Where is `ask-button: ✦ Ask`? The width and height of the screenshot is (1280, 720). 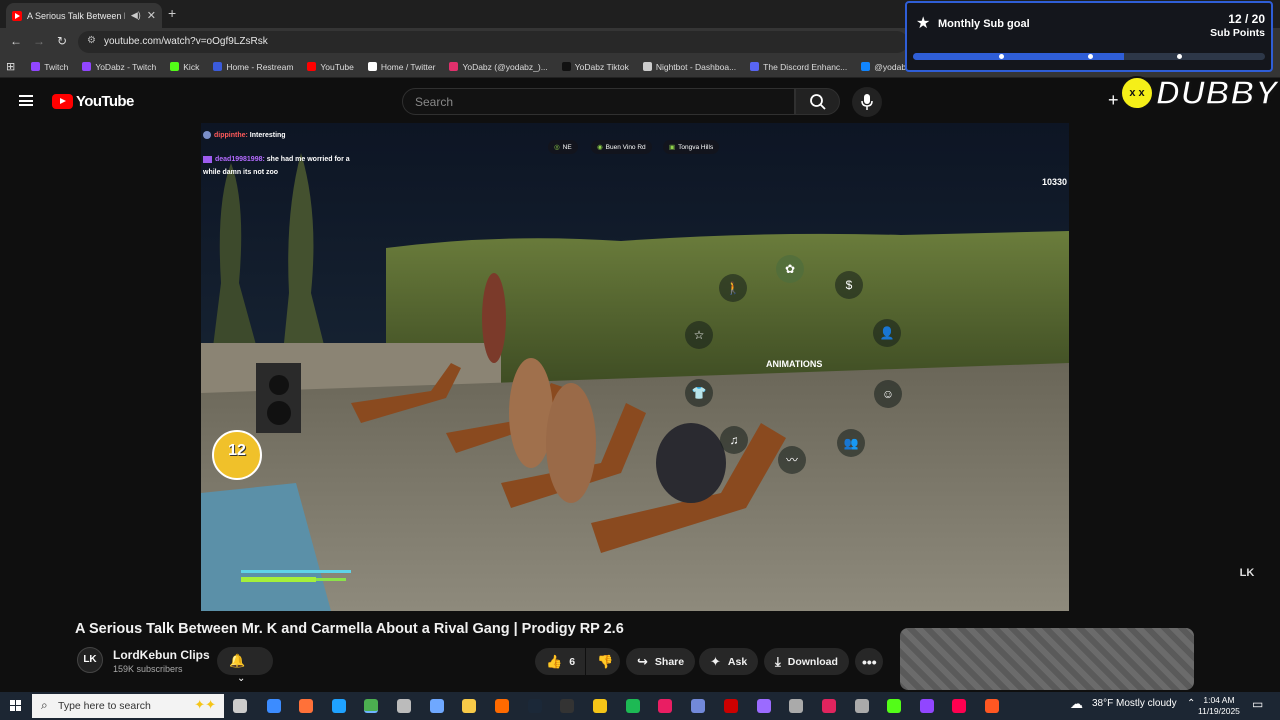 ask-button: ✦ Ask is located at coordinates (729, 661).